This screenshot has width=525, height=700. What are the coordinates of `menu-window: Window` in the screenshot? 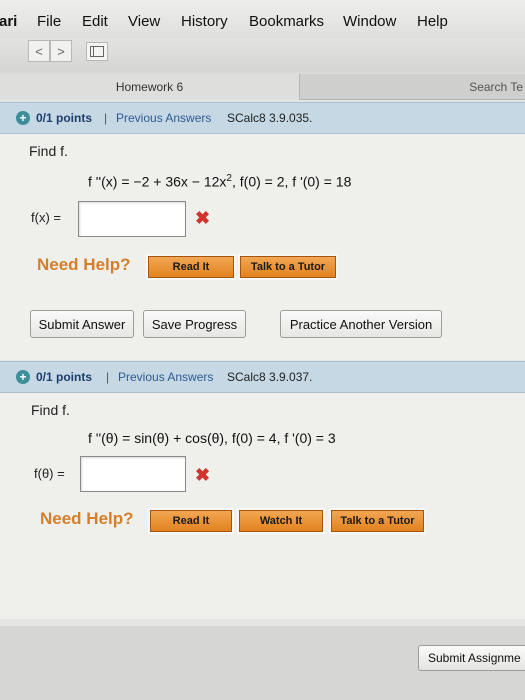 It's located at (369, 21).